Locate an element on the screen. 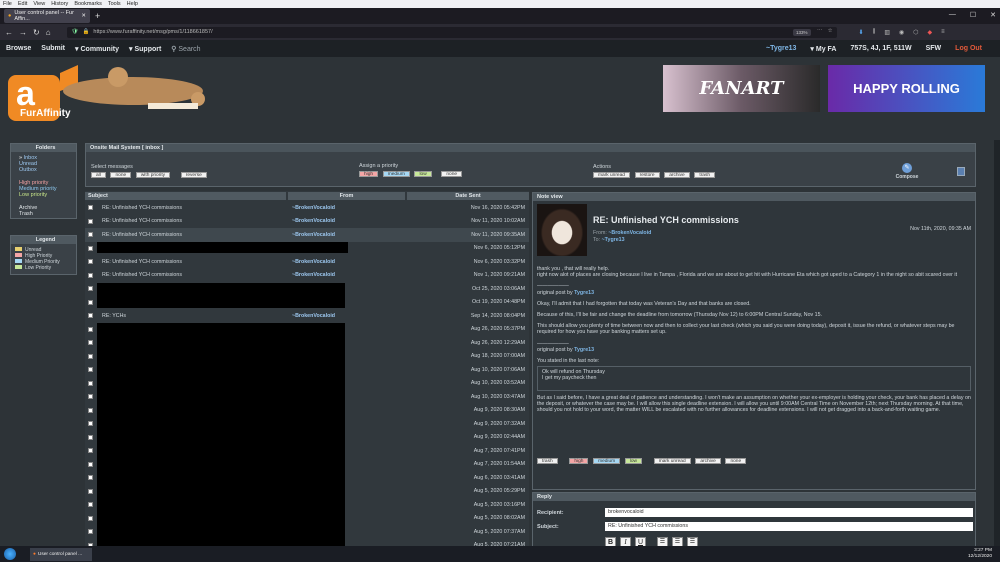  forward-icon: → is located at coordinates (23, 32).